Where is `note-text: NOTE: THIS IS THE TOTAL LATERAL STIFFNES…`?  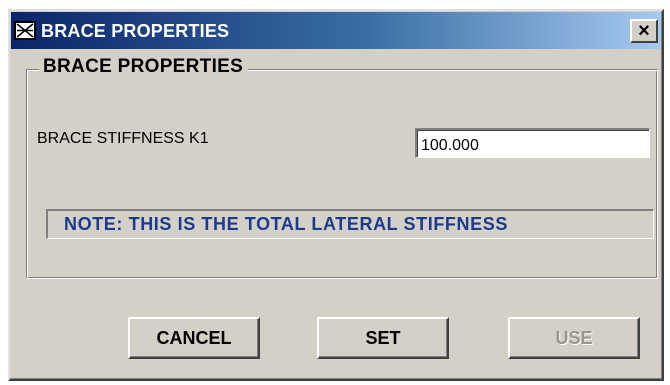 note-text: NOTE: THIS IS THE TOTAL LATERAL STIFFNES… is located at coordinates (286, 224).